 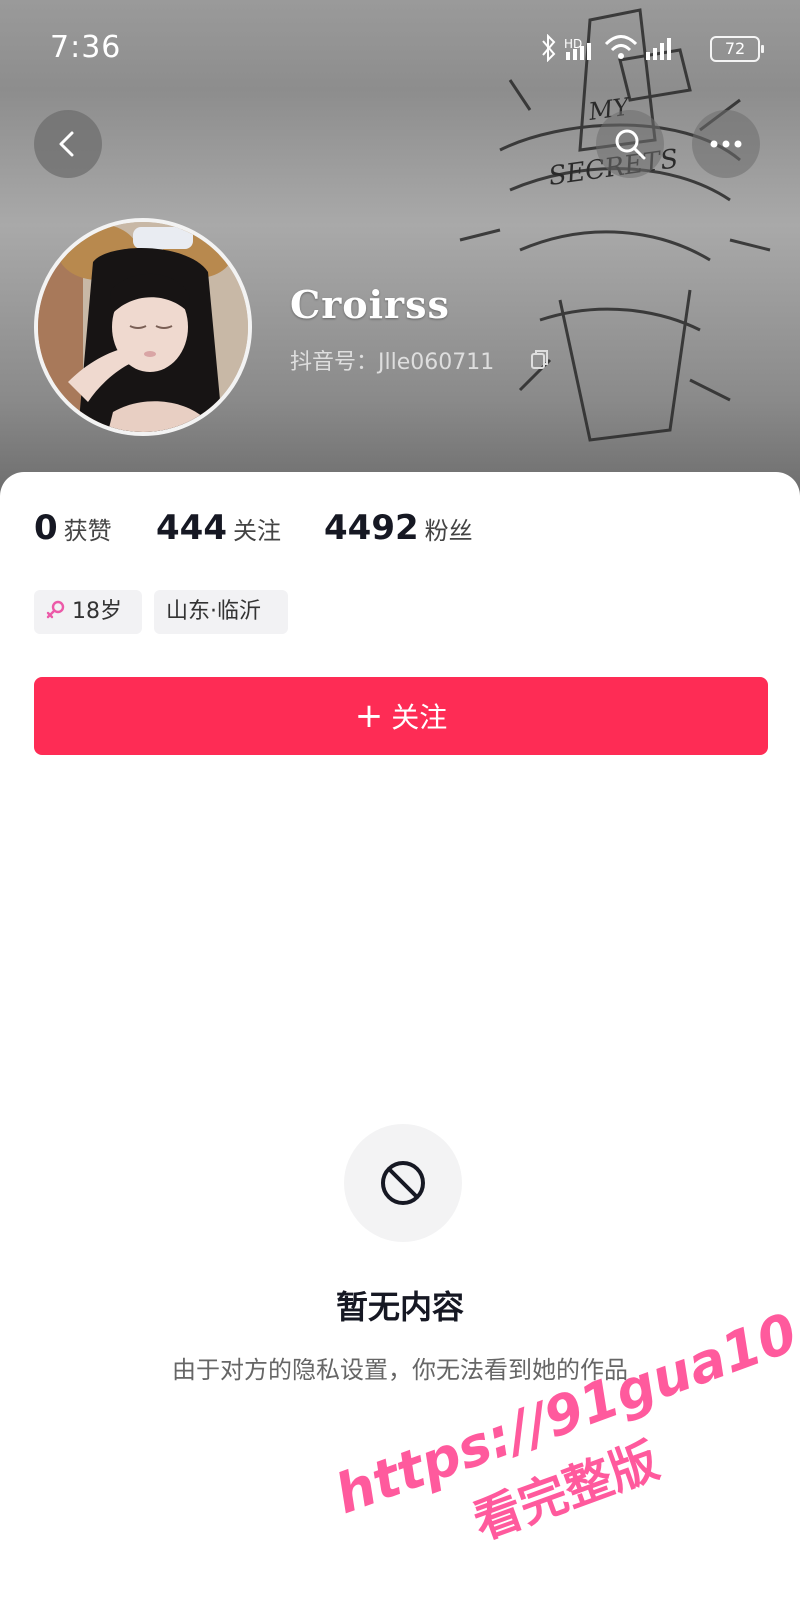 What do you see at coordinates (55, 609) in the screenshot?
I see `female-icon` at bounding box center [55, 609].